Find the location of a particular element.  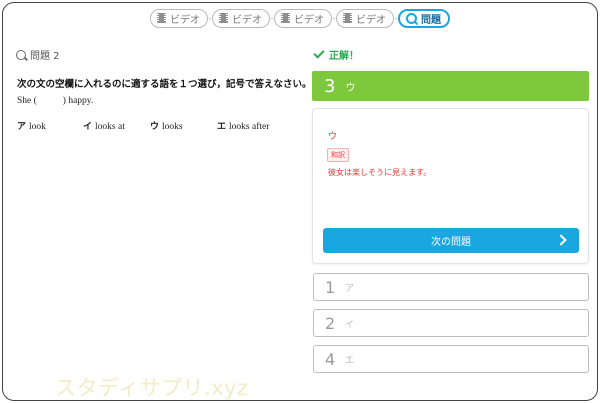

choice-c: ウ looks is located at coordinates (166, 125).